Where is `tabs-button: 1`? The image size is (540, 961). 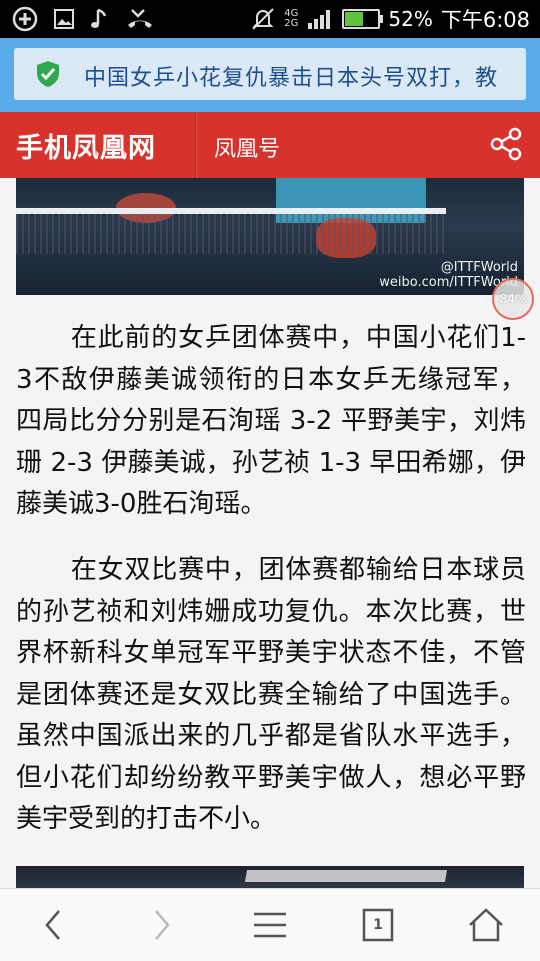 tabs-button: 1 is located at coordinates (378, 925).